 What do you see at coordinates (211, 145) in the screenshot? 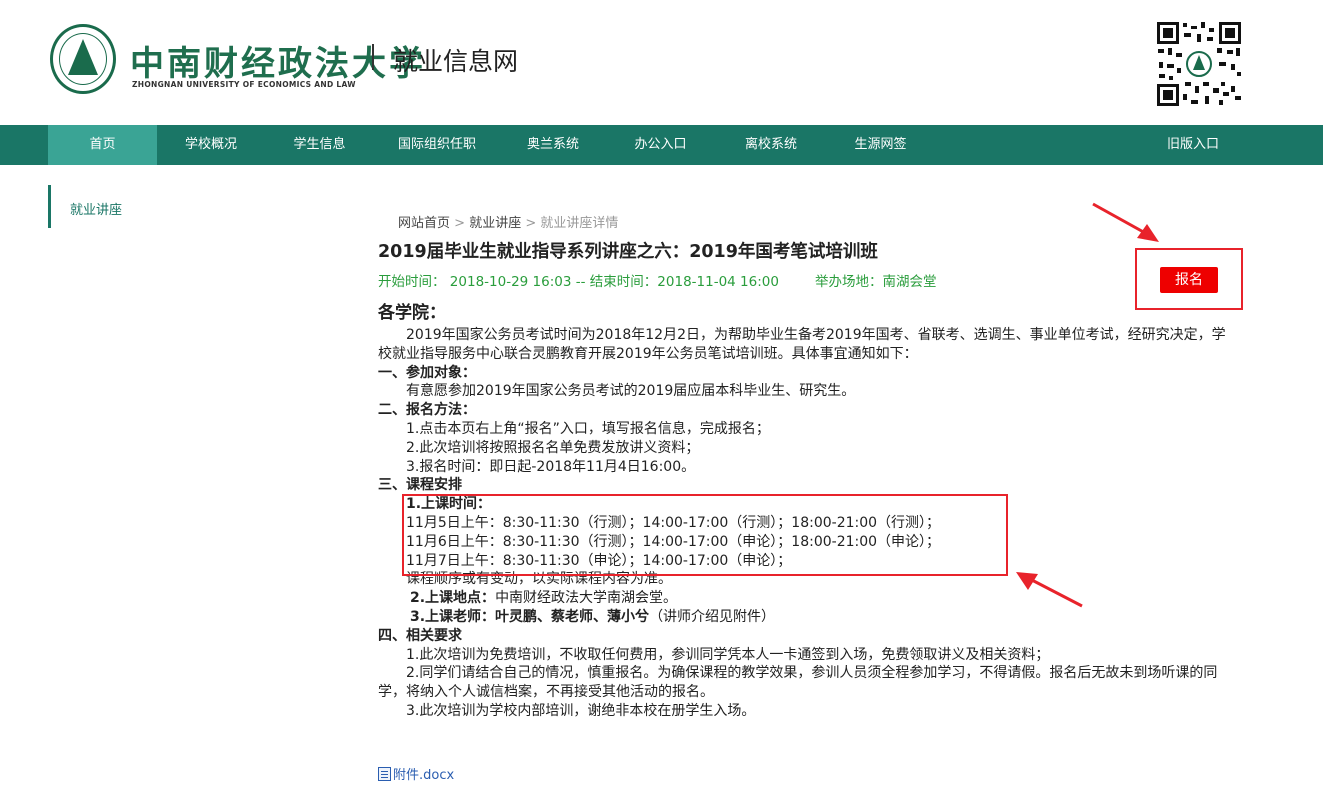
I see `nav-item-school-overview: 学校概况` at bounding box center [211, 145].